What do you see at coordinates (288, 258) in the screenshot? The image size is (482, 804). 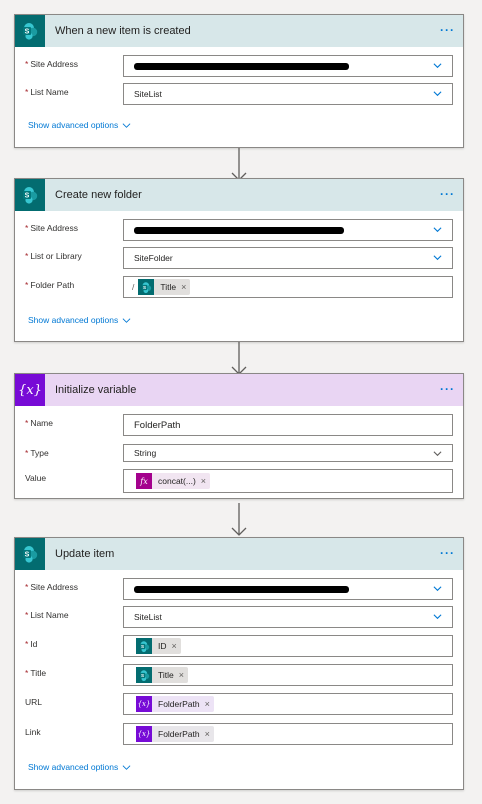 I see `list-or-library-dropdown: SiteFolder` at bounding box center [288, 258].